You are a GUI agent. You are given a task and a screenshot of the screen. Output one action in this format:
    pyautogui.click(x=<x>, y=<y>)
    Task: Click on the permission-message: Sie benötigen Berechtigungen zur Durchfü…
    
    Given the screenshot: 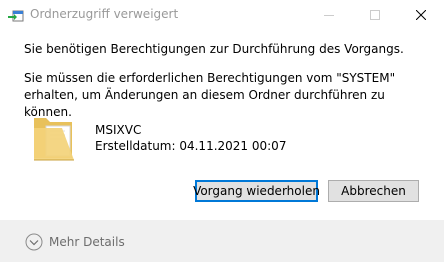 What is the action you would take?
    pyautogui.click(x=214, y=49)
    